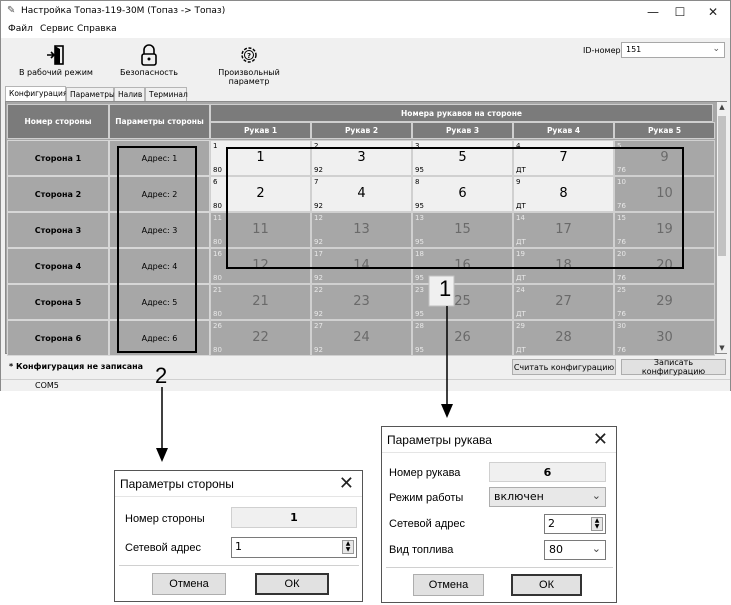  What do you see at coordinates (97, 29) in the screenshot?
I see `menu-help: Справка` at bounding box center [97, 29].